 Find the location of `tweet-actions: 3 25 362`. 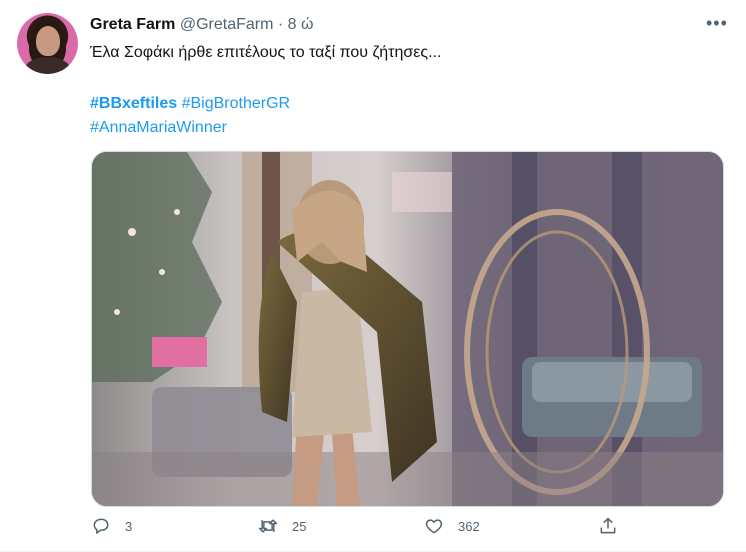

tweet-actions: 3 25 362 is located at coordinates (373, 531).